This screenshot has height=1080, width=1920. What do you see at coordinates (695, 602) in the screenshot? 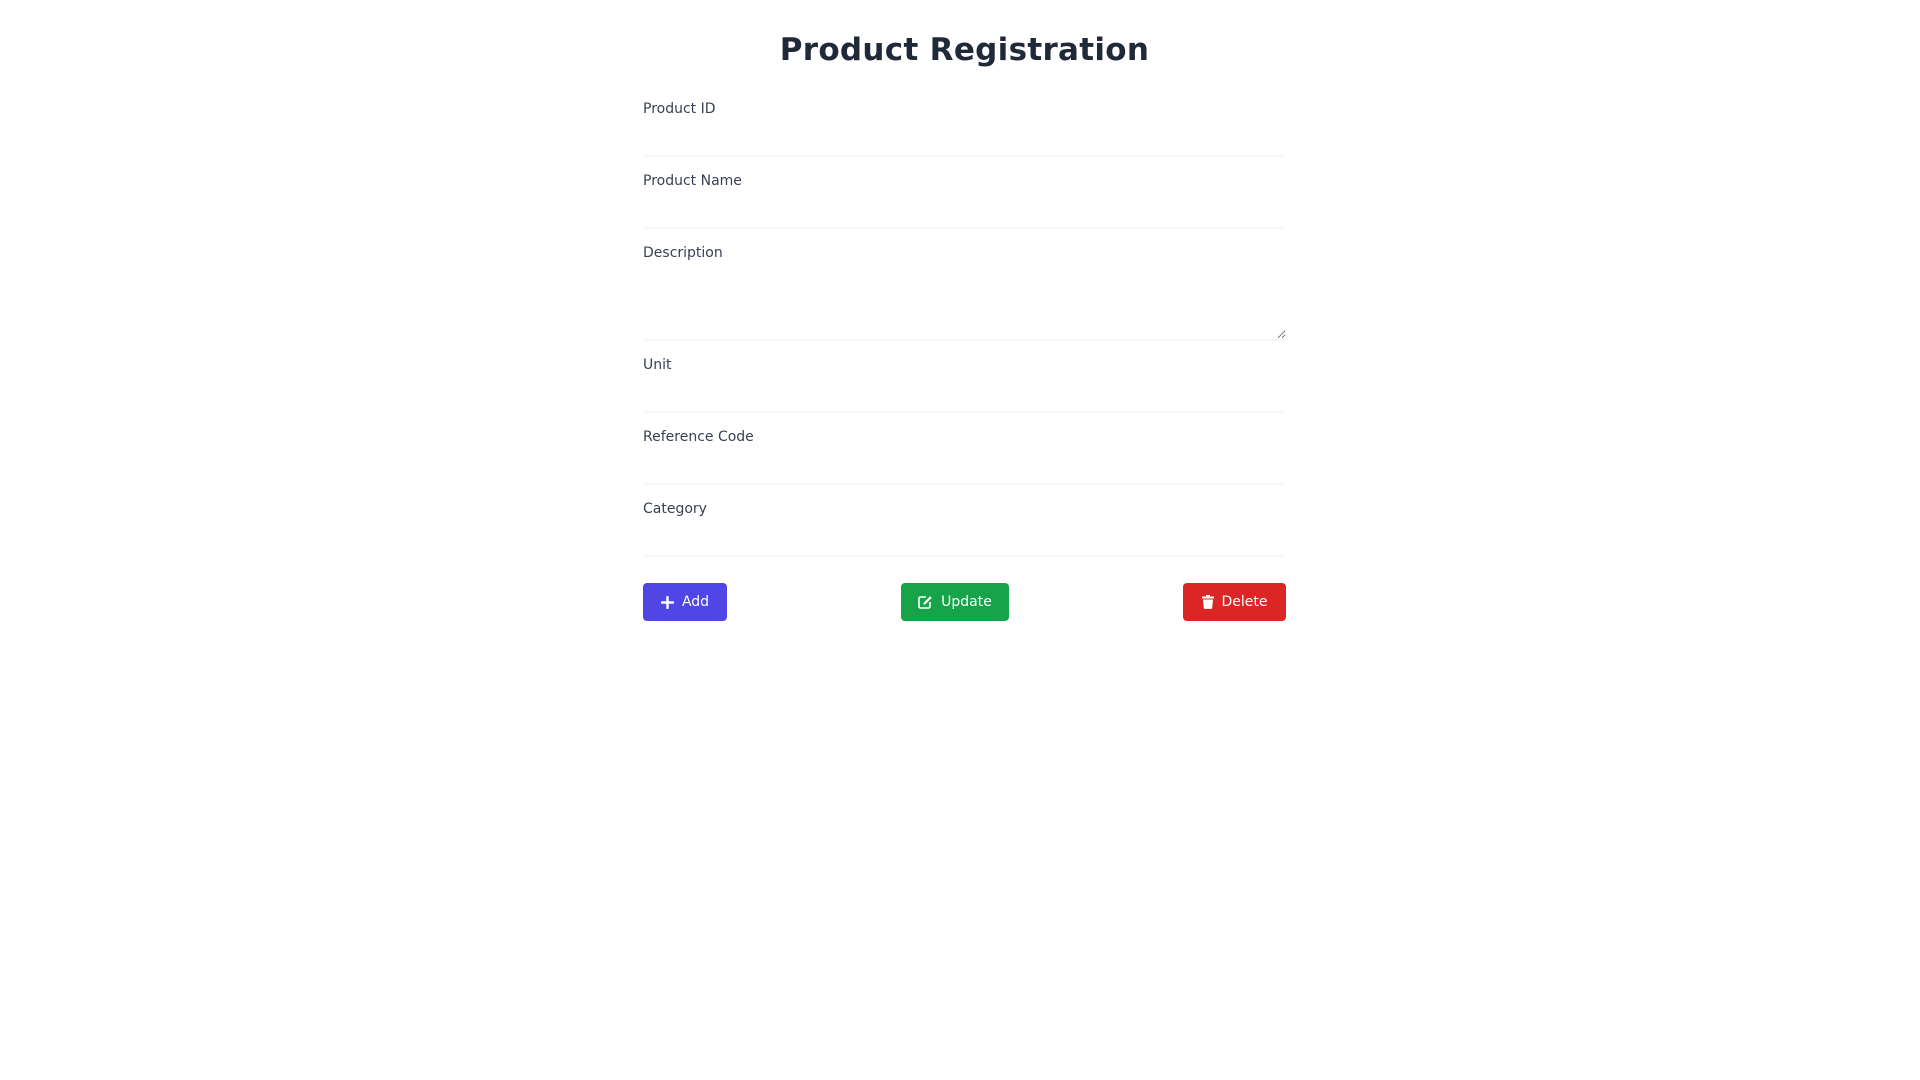
I see `add-button-label: Add` at bounding box center [695, 602].